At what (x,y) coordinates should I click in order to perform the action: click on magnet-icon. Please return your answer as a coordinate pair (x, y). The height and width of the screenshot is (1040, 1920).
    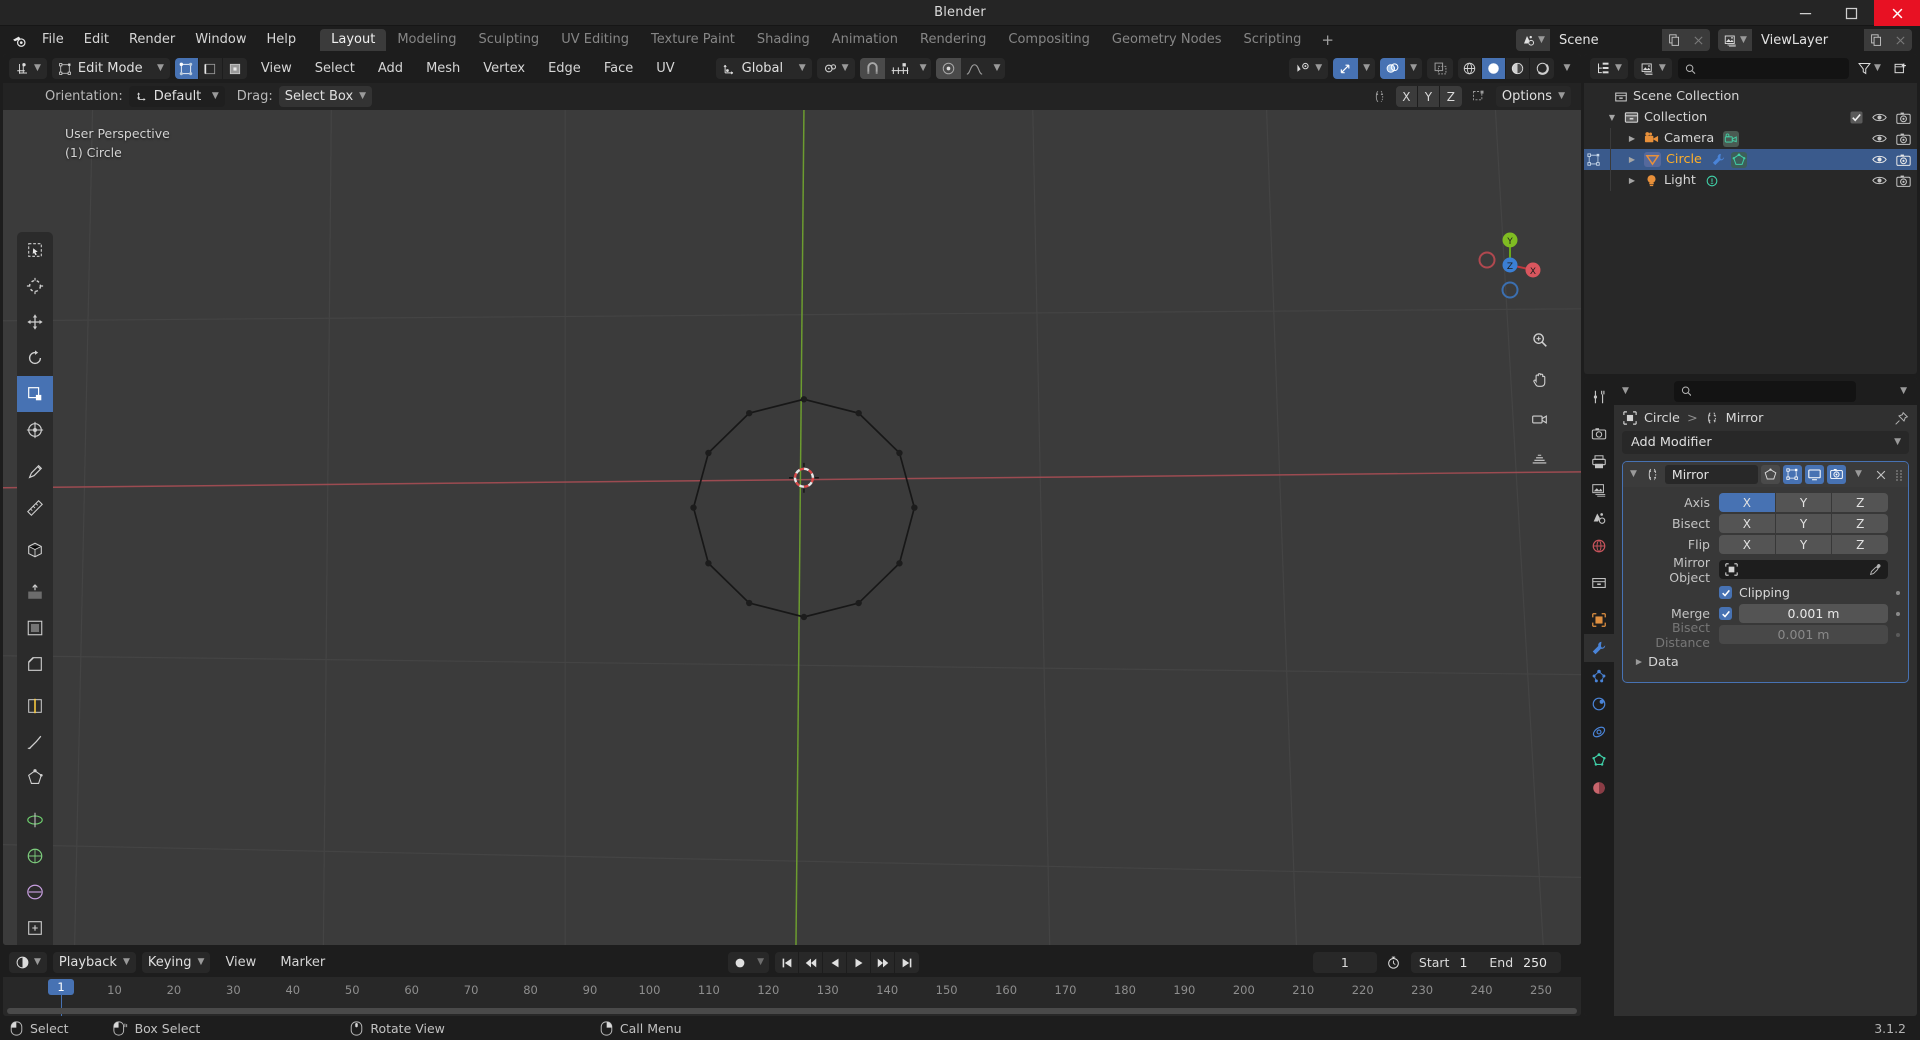
    Looking at the image, I should click on (872, 68).